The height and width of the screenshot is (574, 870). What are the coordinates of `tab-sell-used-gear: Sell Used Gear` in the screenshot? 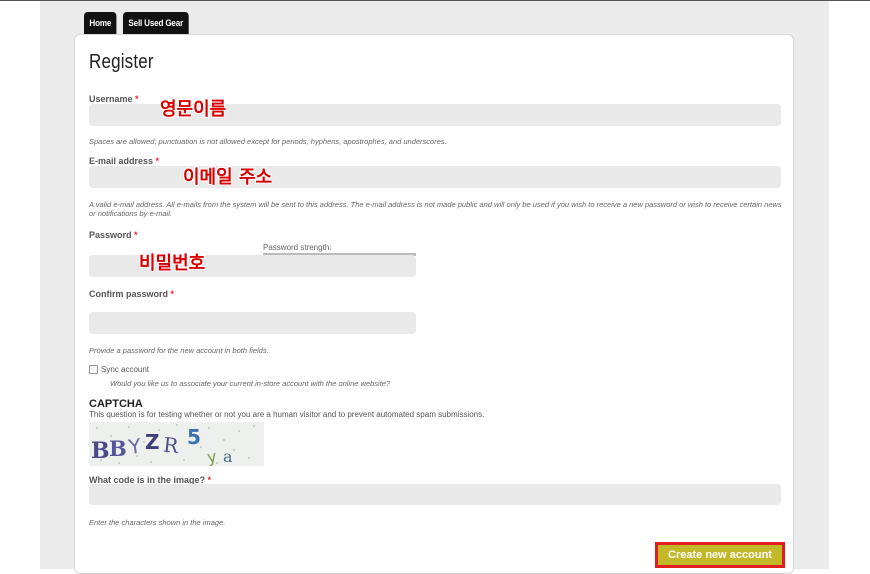 It's located at (156, 23).